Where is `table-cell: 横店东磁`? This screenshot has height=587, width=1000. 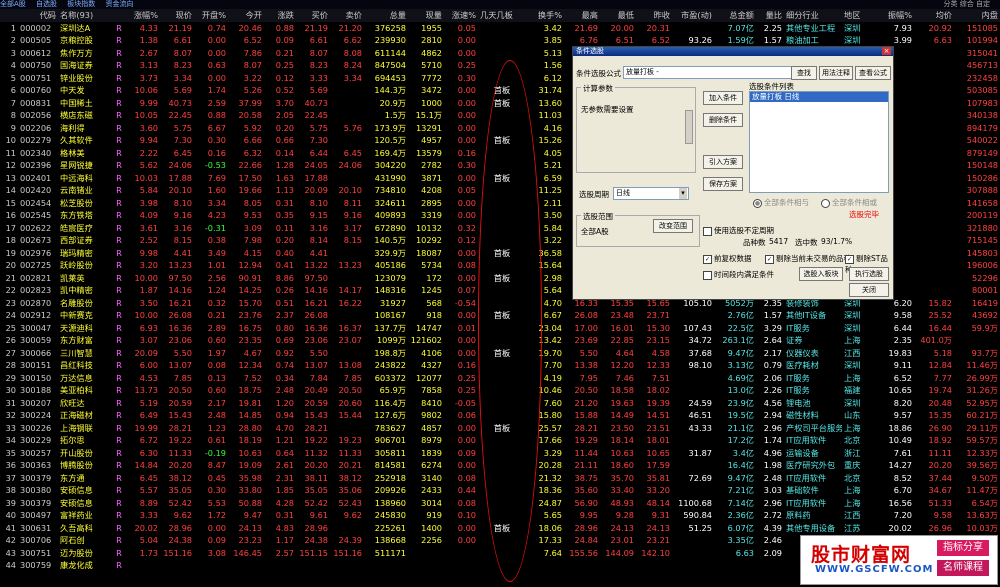 table-cell: 横店东磁 is located at coordinates (76, 115).